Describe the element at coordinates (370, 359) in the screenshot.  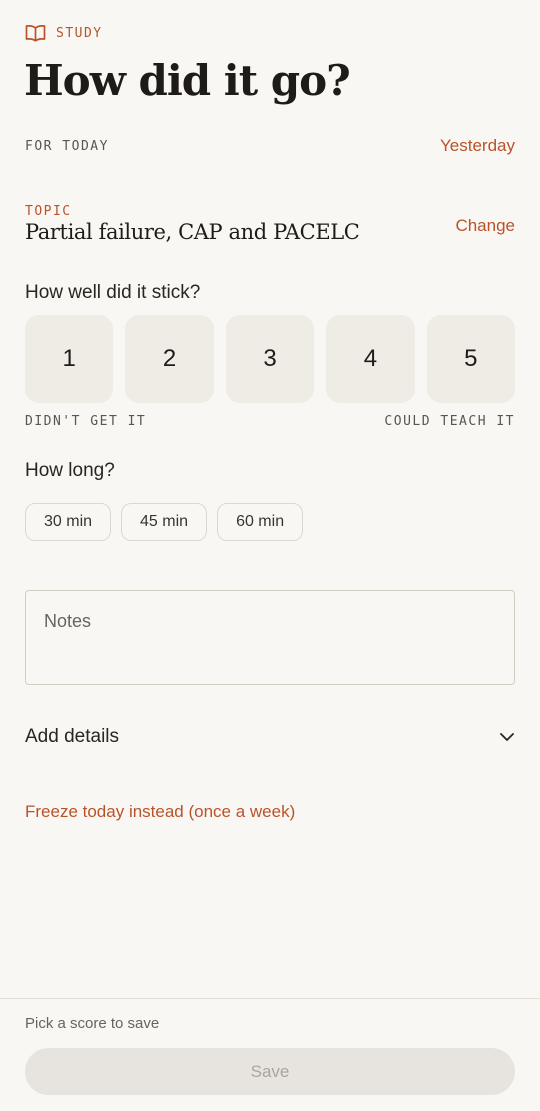
I see `score-button-4: 4` at that location.